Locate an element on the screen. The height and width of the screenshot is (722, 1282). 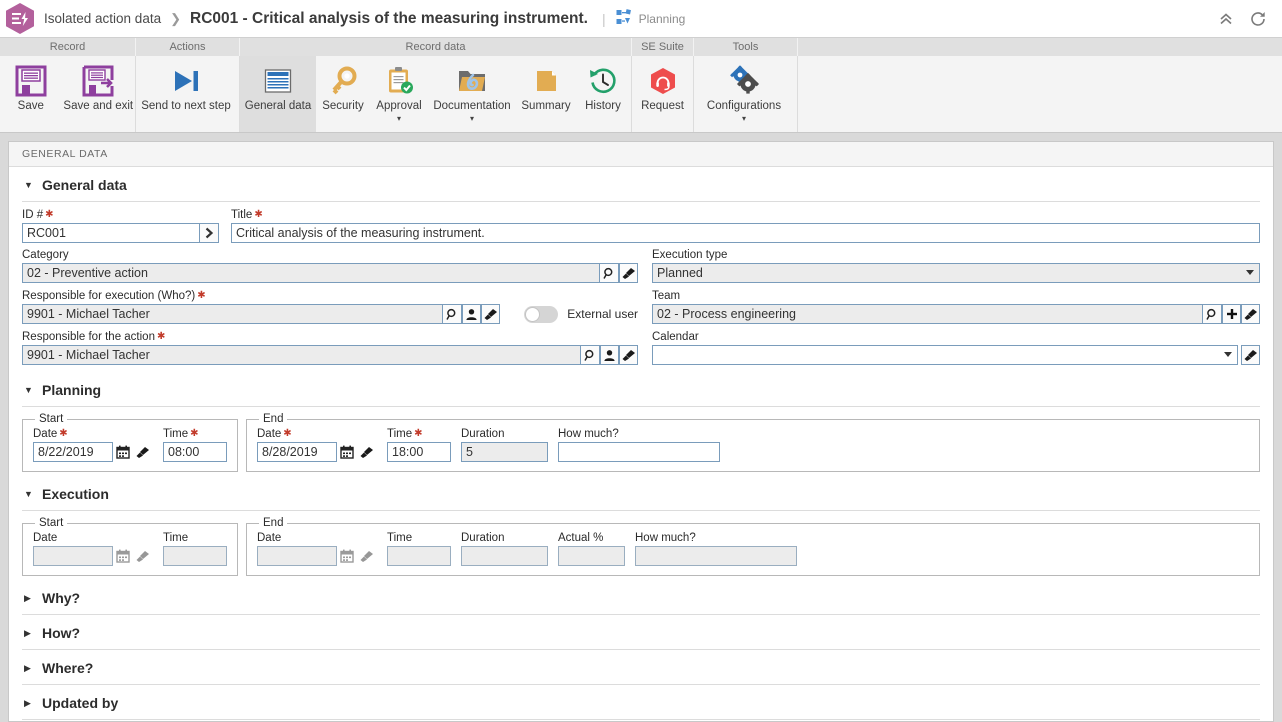
external-user-toggle is located at coordinates (541, 314).